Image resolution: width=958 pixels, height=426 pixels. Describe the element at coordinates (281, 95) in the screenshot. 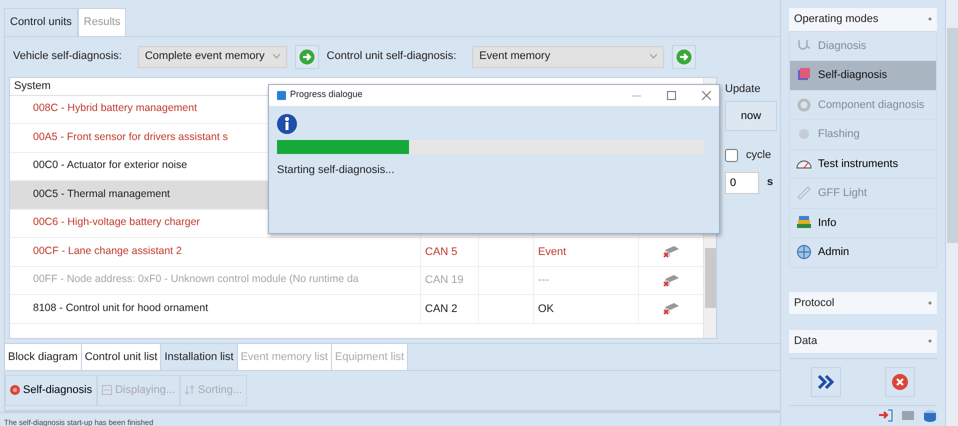

I see `window-icon` at that location.